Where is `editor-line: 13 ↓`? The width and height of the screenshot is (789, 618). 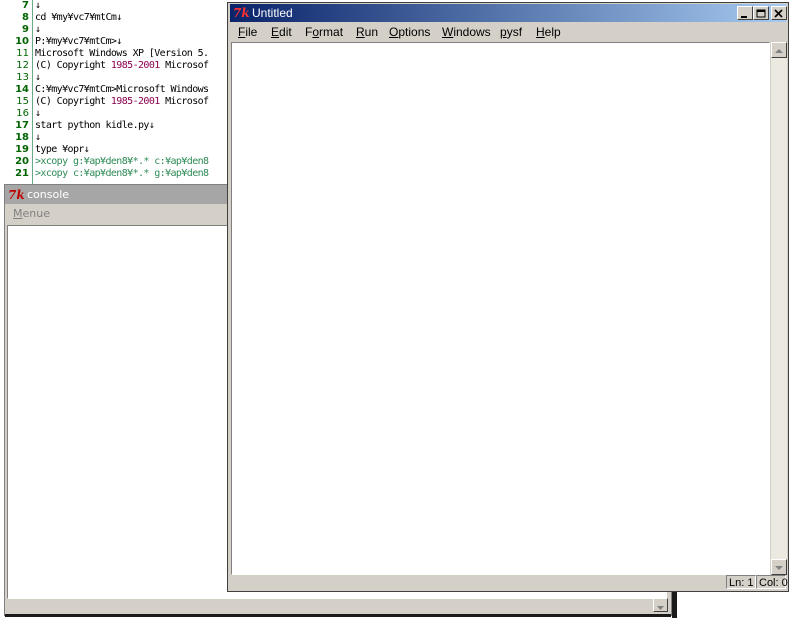
editor-line: 13 ↓ is located at coordinates (120, 78).